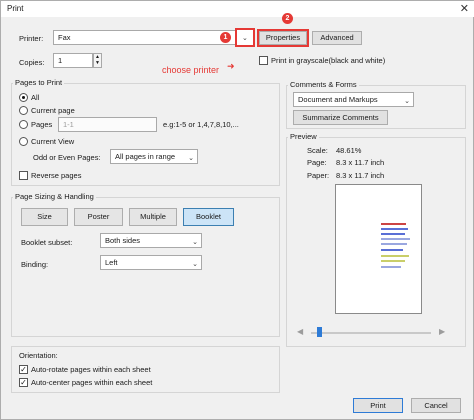  I want to click on page-preview, so click(378, 249).